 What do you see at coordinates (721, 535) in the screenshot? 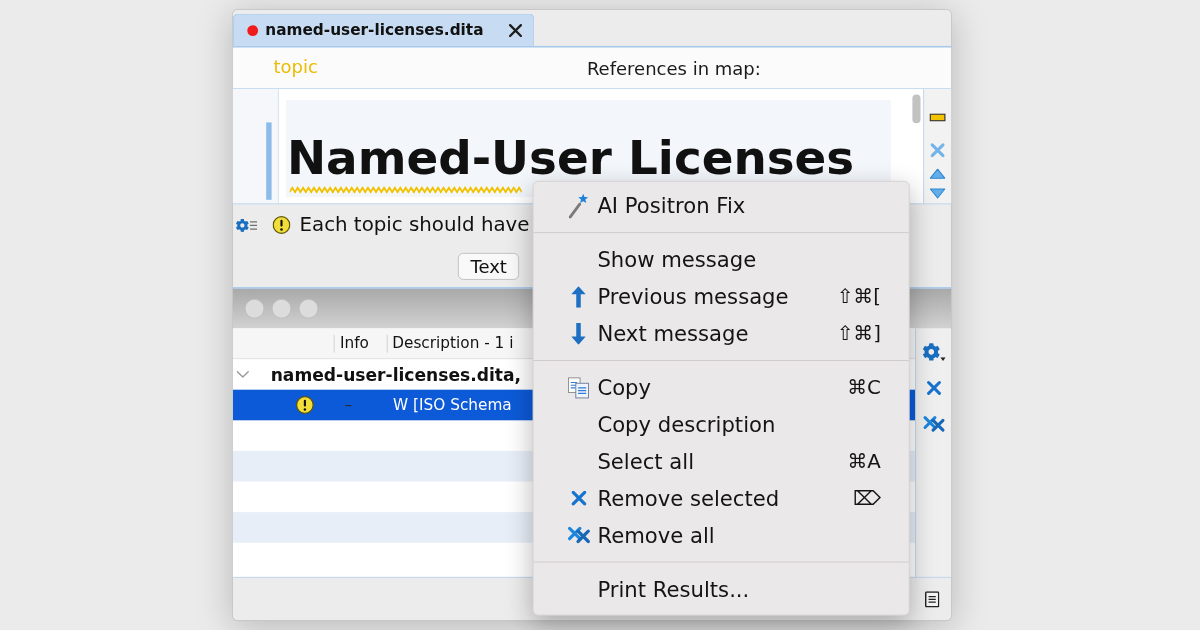
I see `menu-item: Remove all` at bounding box center [721, 535].